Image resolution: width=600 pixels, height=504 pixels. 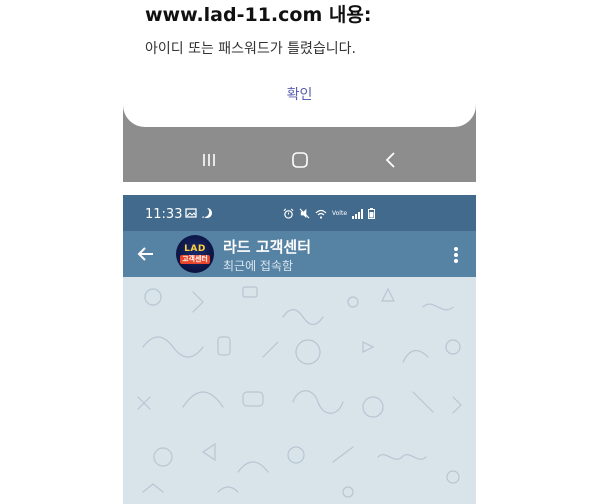 I want to click on battery-icon, so click(x=372, y=213).